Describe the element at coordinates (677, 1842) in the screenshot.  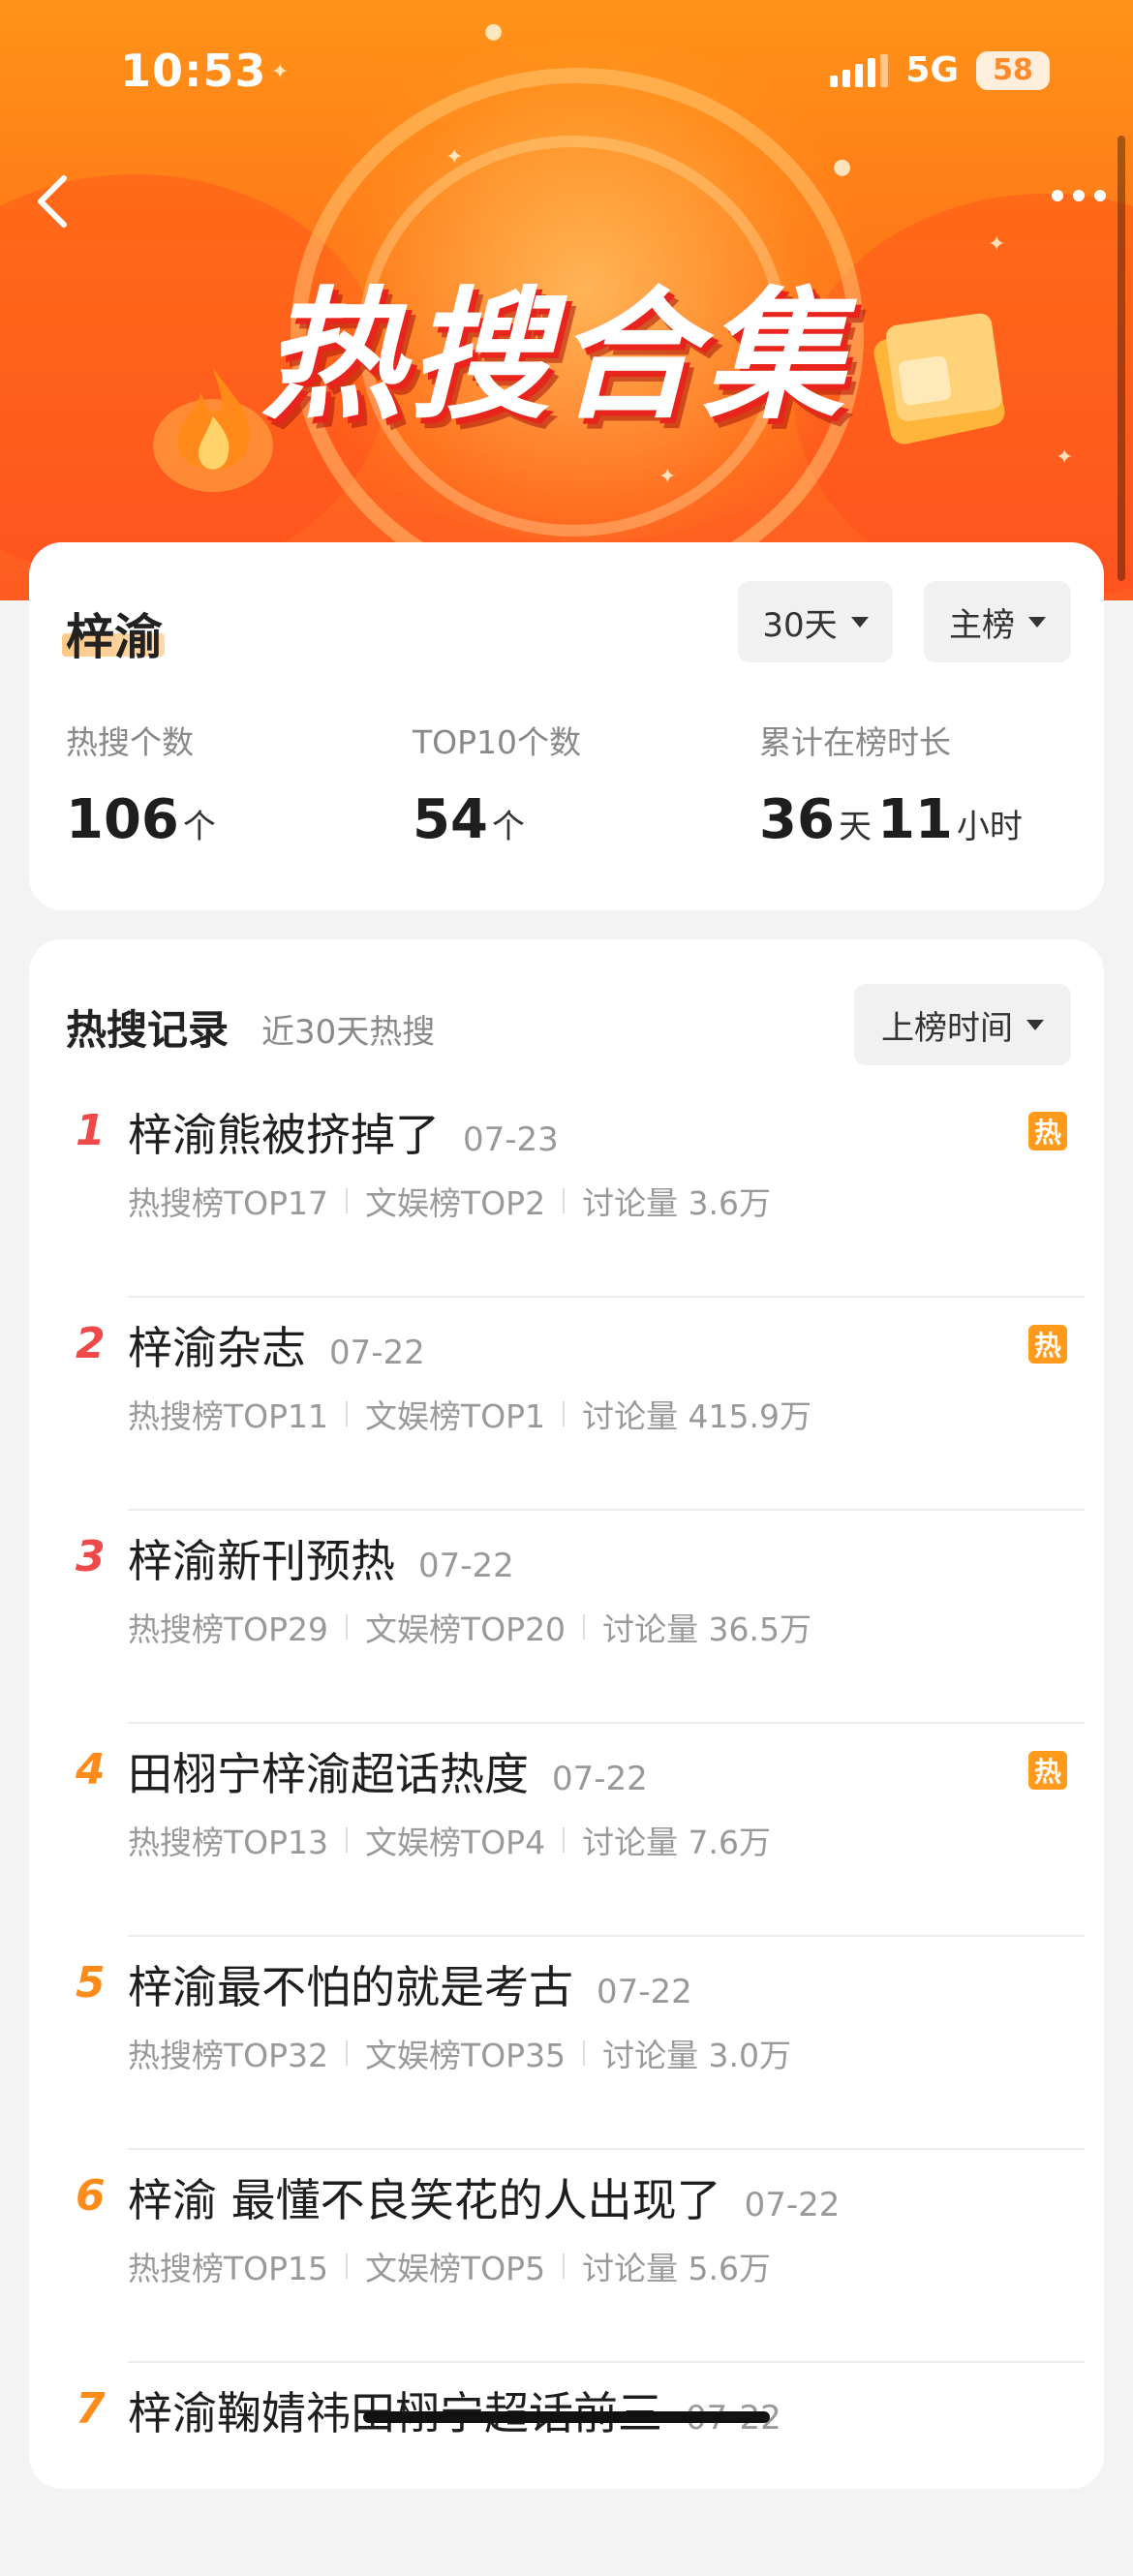
I see `discussion-count: 讨论量 7.6万` at that location.